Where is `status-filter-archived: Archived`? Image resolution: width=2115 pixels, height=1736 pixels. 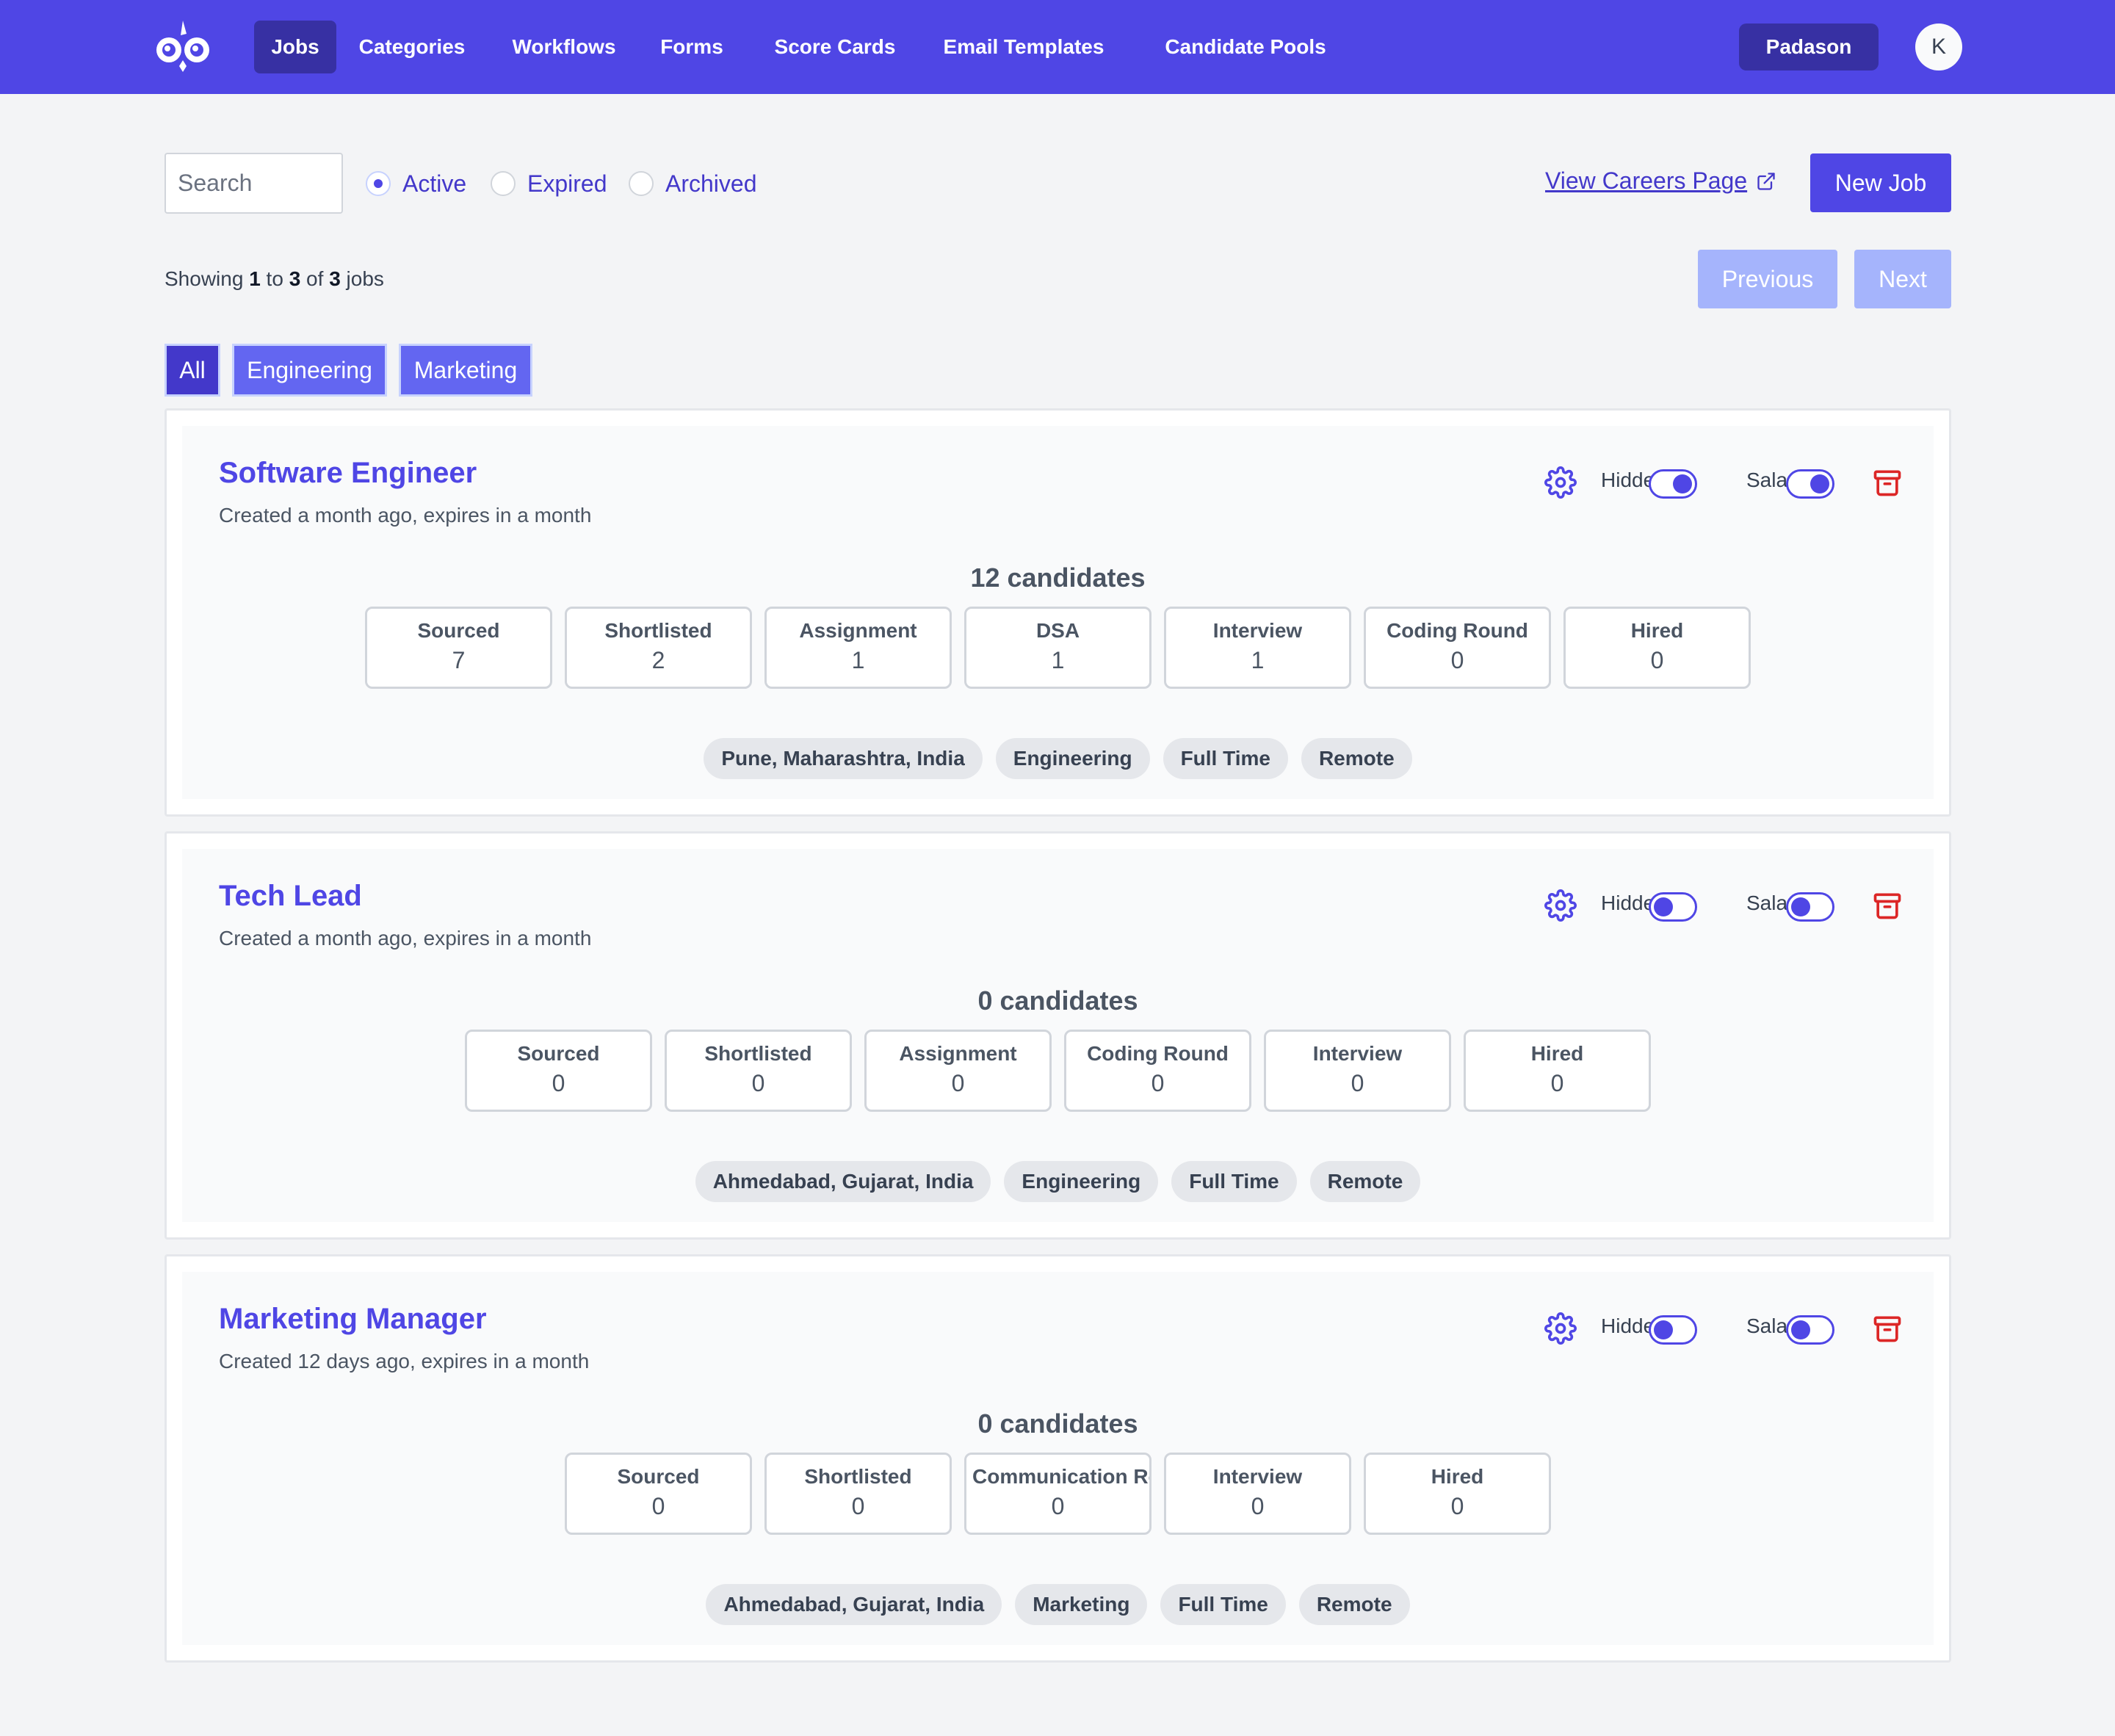
status-filter-archived: Archived is located at coordinates (693, 183).